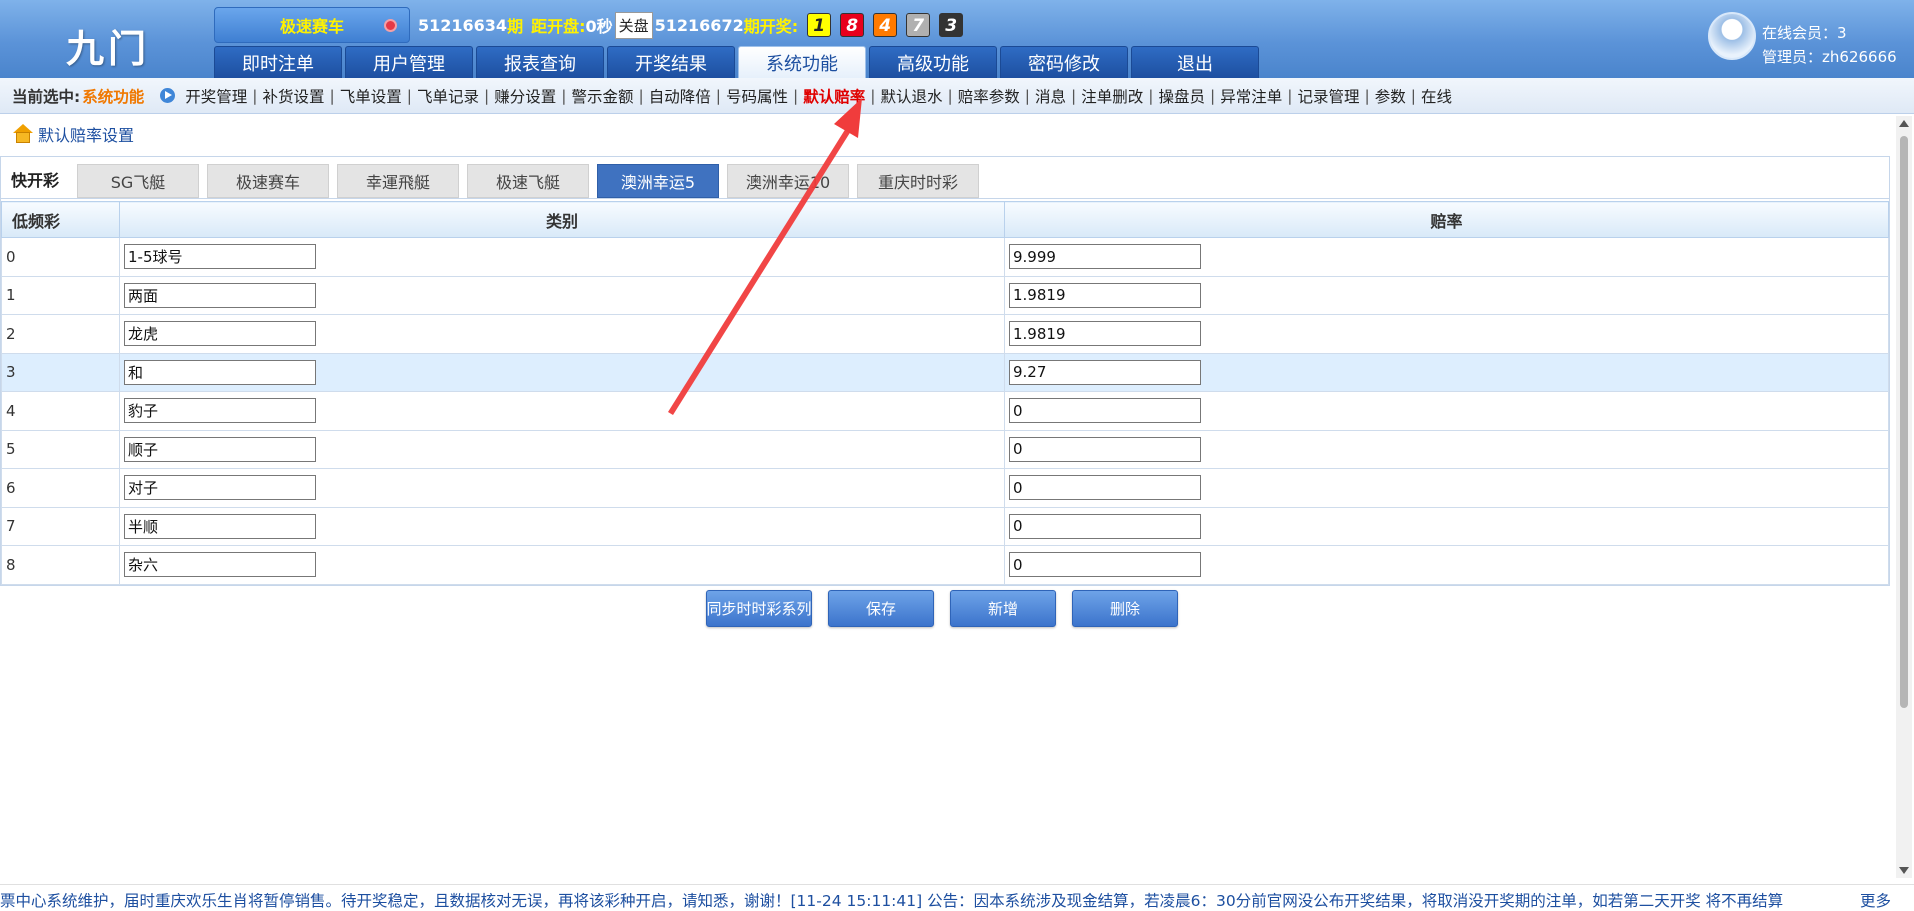 The width and height of the screenshot is (1914, 911). What do you see at coordinates (463, 25) in the screenshot?
I see `current-period: 51216634` at bounding box center [463, 25].